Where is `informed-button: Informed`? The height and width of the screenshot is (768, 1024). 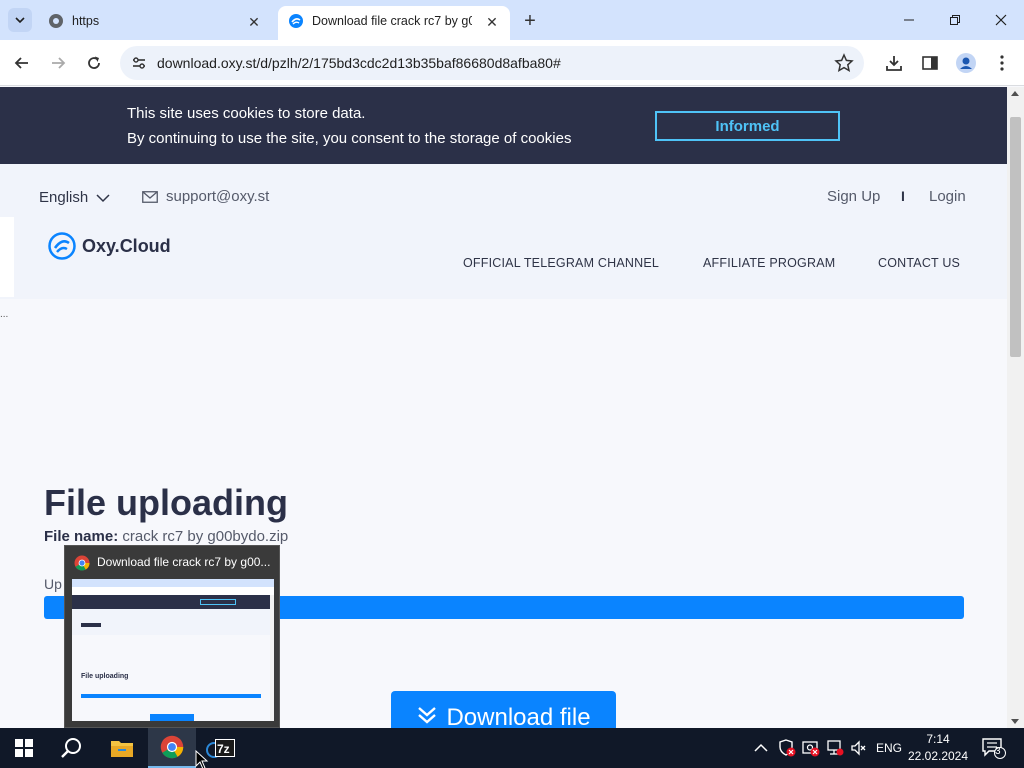 informed-button: Informed is located at coordinates (747, 126).